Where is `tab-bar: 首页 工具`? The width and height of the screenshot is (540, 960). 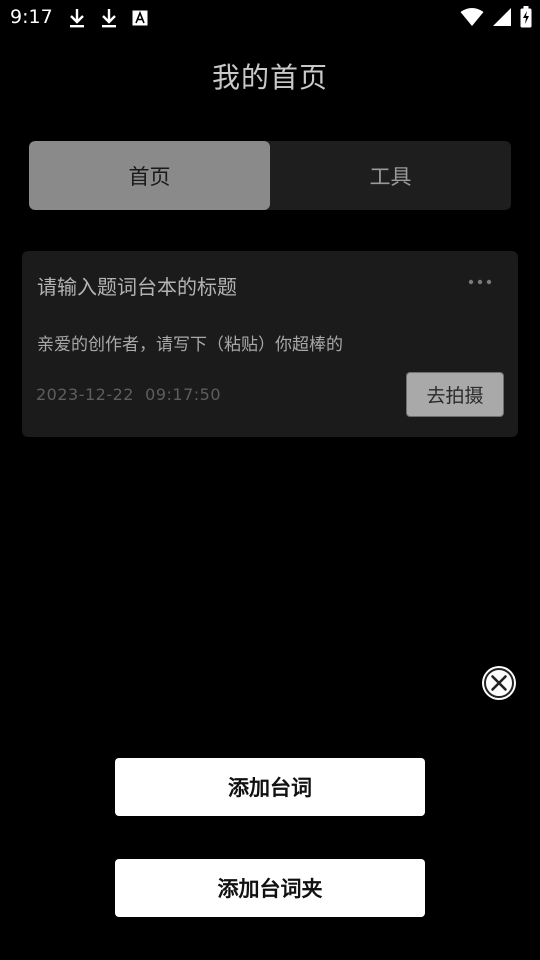
tab-bar: 首页 工具 is located at coordinates (270, 175).